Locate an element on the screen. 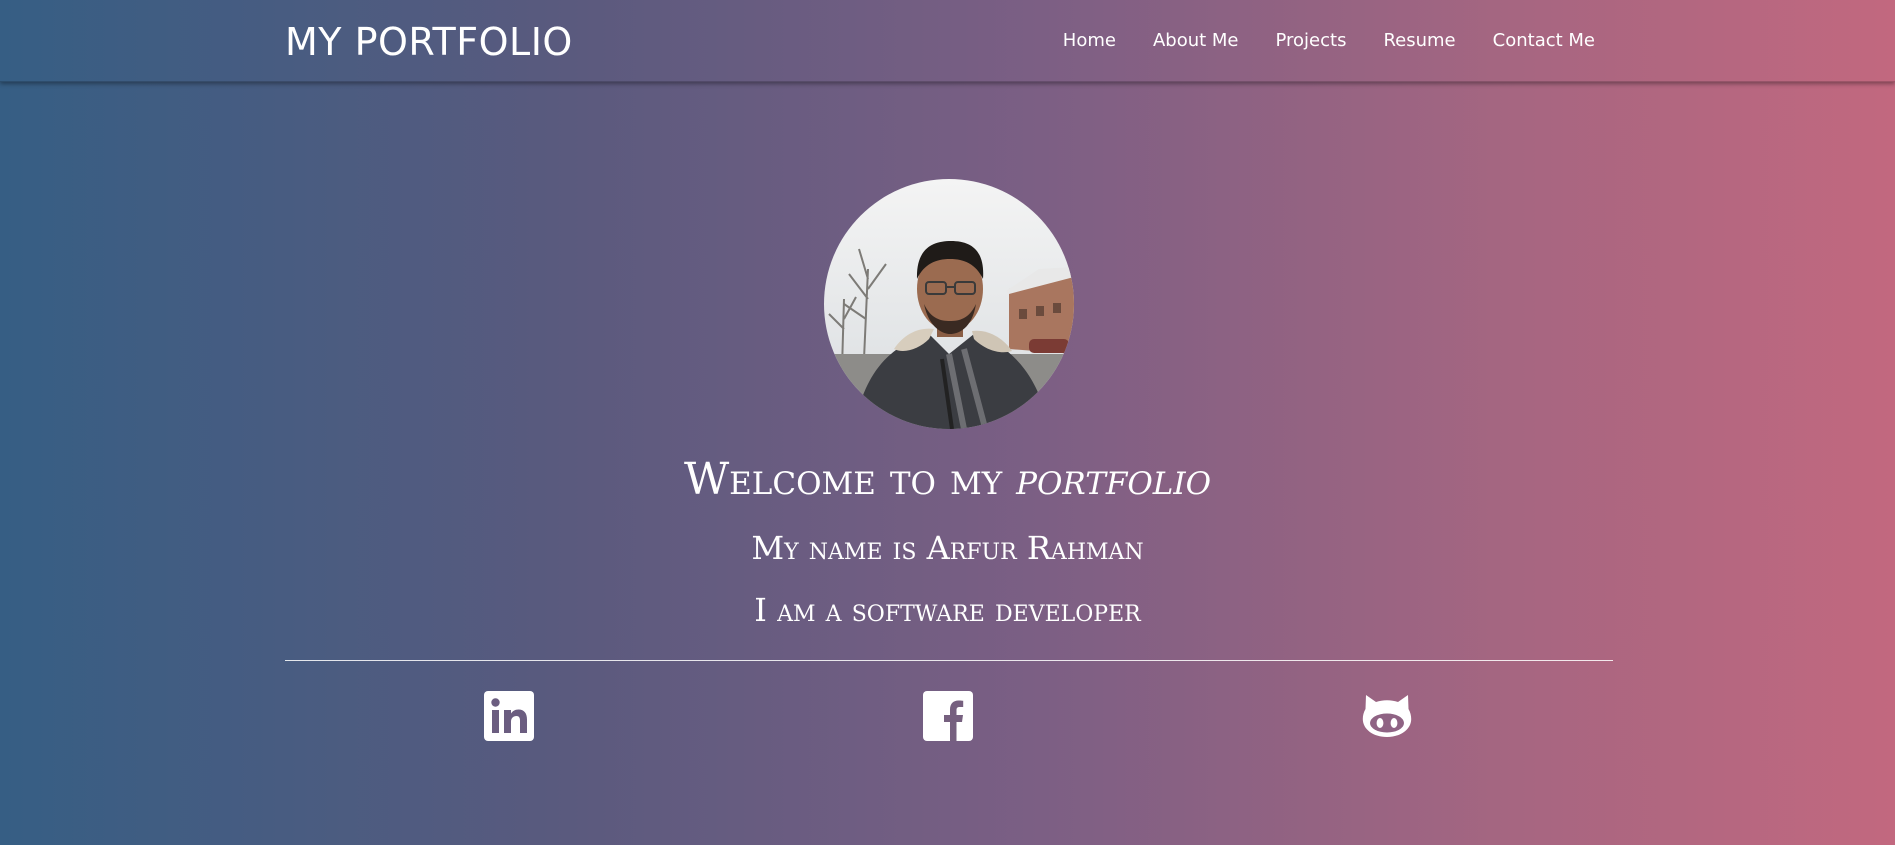  nav-projects: Projects is located at coordinates (1311, 41).